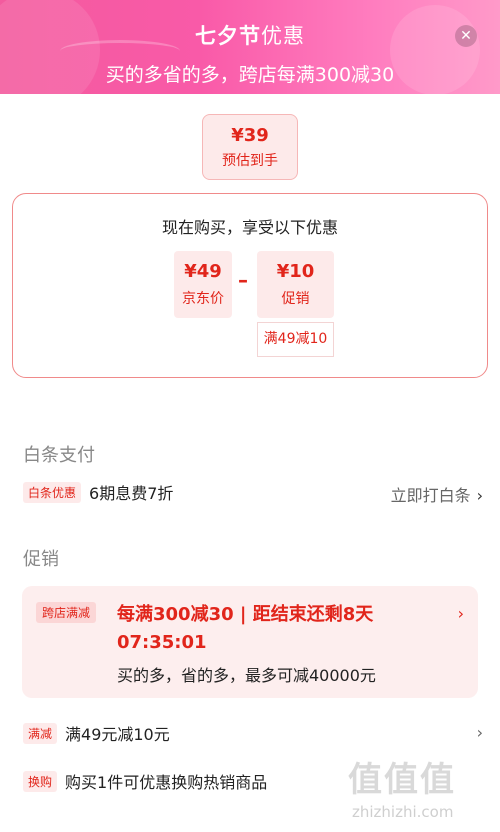 Image resolution: width=500 pixels, height=832 pixels. I want to click on cross-store-badge: 跨店满减, so click(66, 612).